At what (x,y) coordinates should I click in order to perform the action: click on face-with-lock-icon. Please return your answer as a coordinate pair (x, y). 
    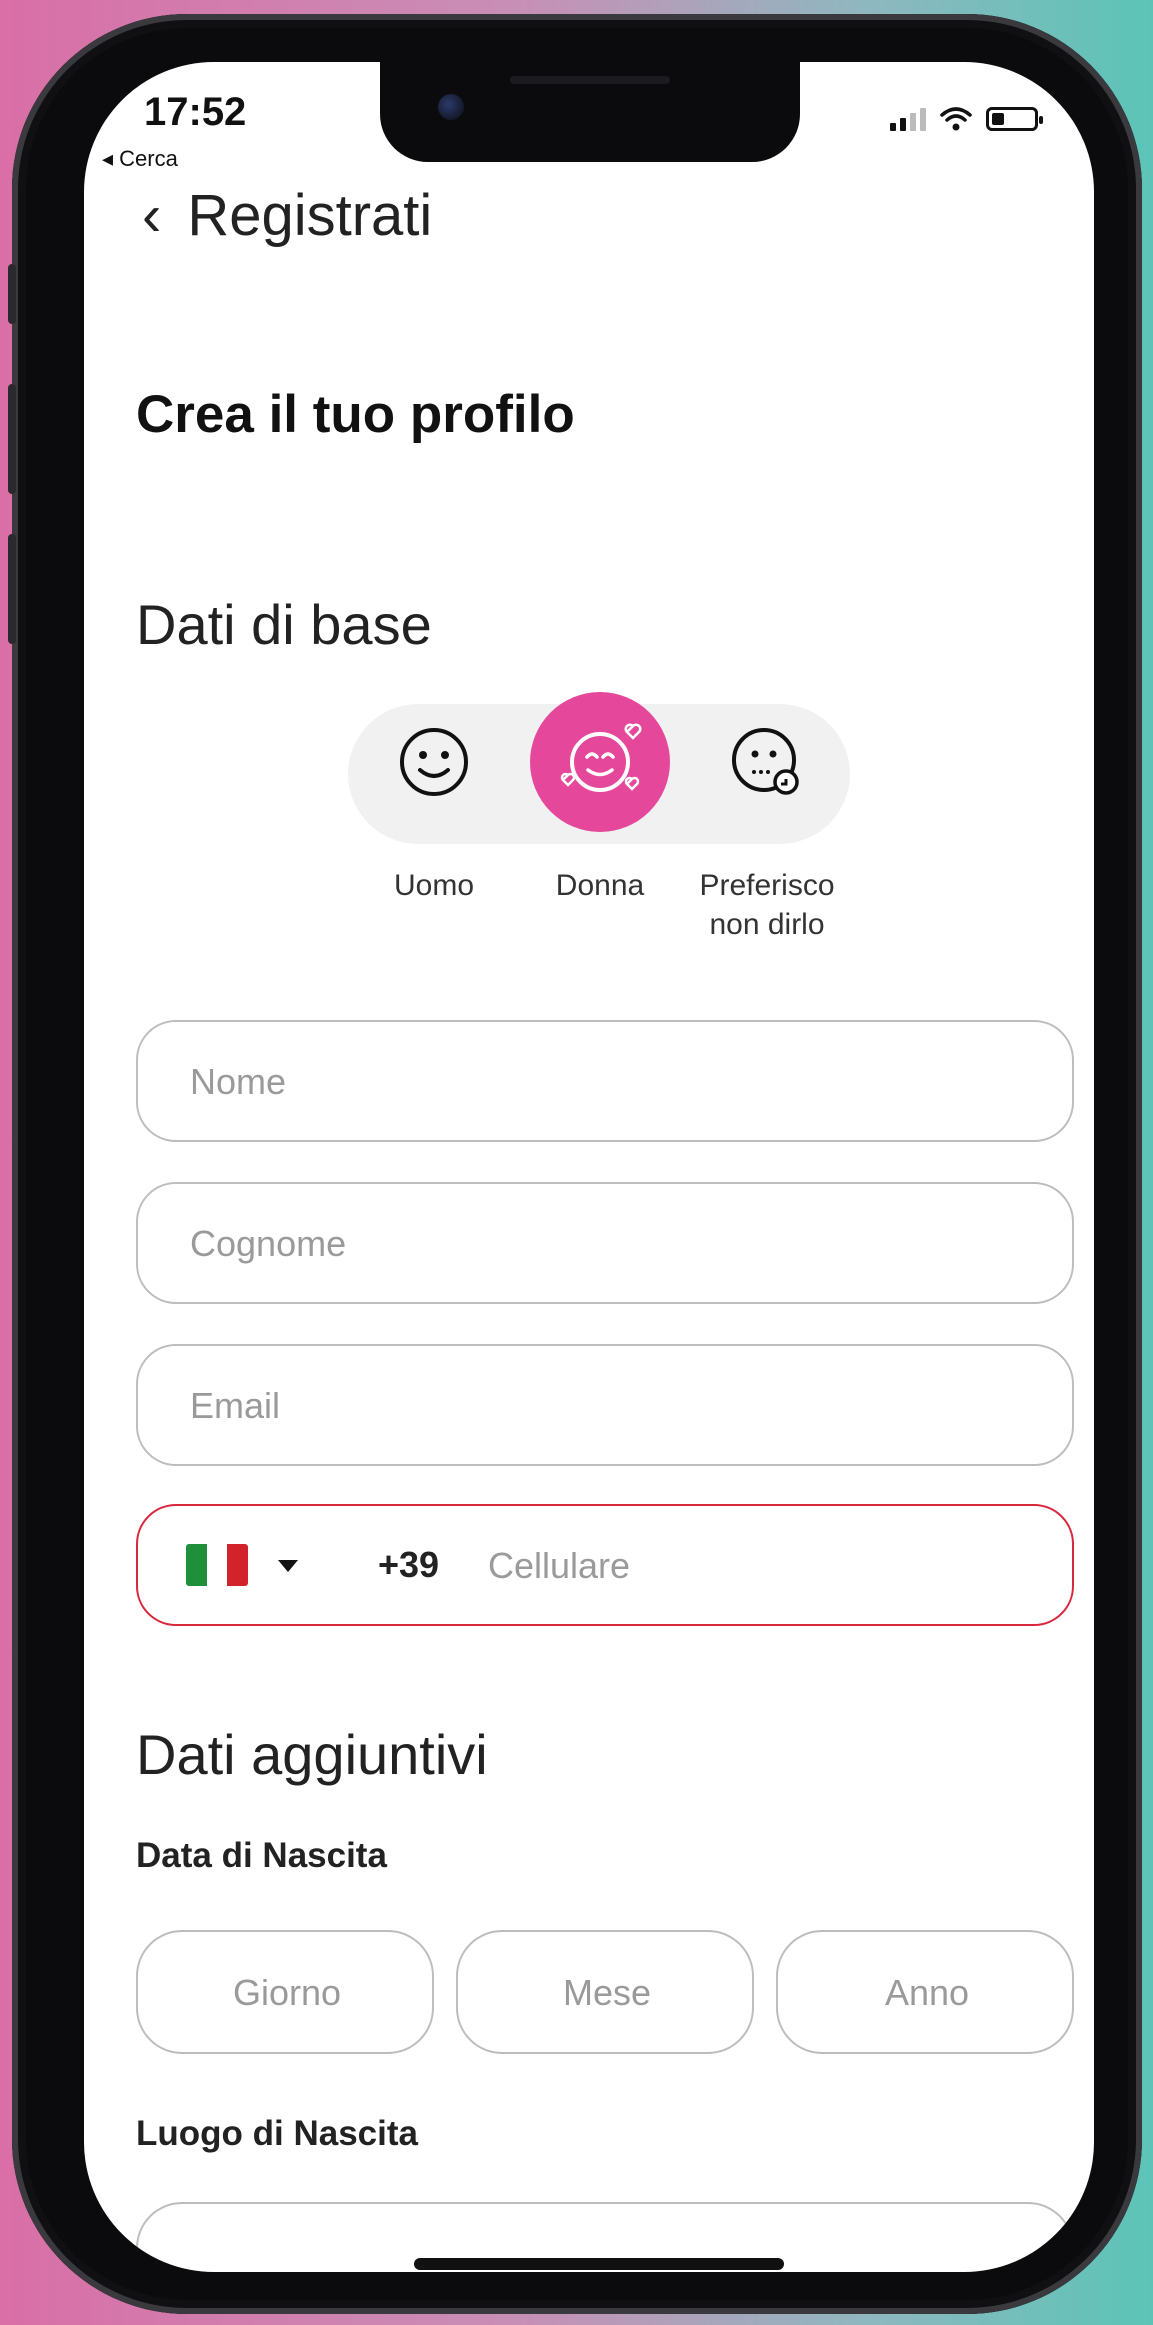
    Looking at the image, I should click on (765, 761).